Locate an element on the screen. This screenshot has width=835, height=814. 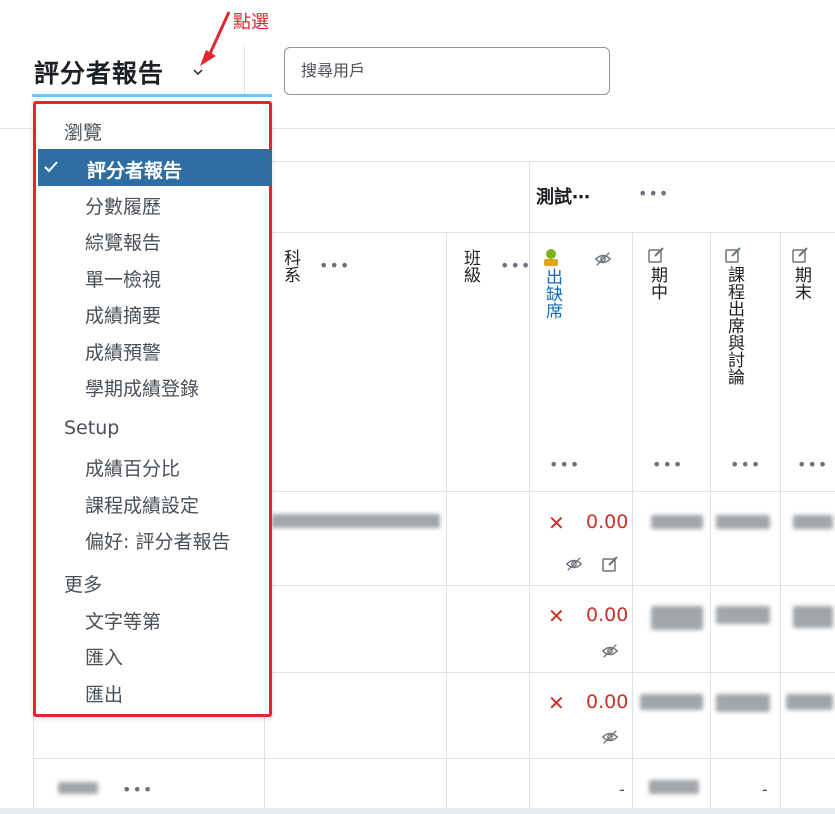
attendance-empty: - is located at coordinates (622, 789).